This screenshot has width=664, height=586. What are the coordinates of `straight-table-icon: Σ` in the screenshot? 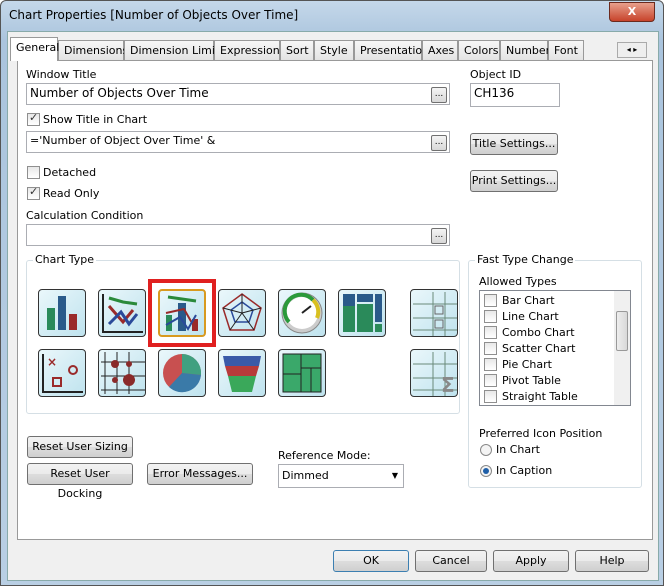 It's located at (435, 374).